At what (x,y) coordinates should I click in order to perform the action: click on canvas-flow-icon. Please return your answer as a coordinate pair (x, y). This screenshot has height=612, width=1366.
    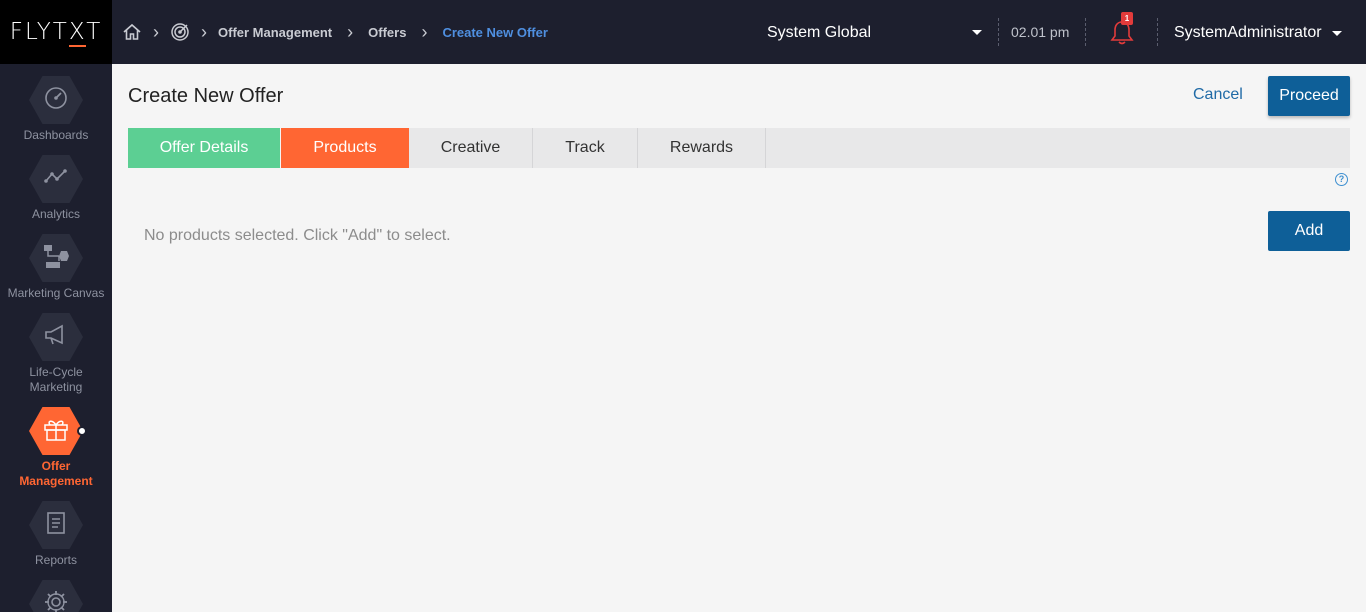
    Looking at the image, I should click on (56, 258).